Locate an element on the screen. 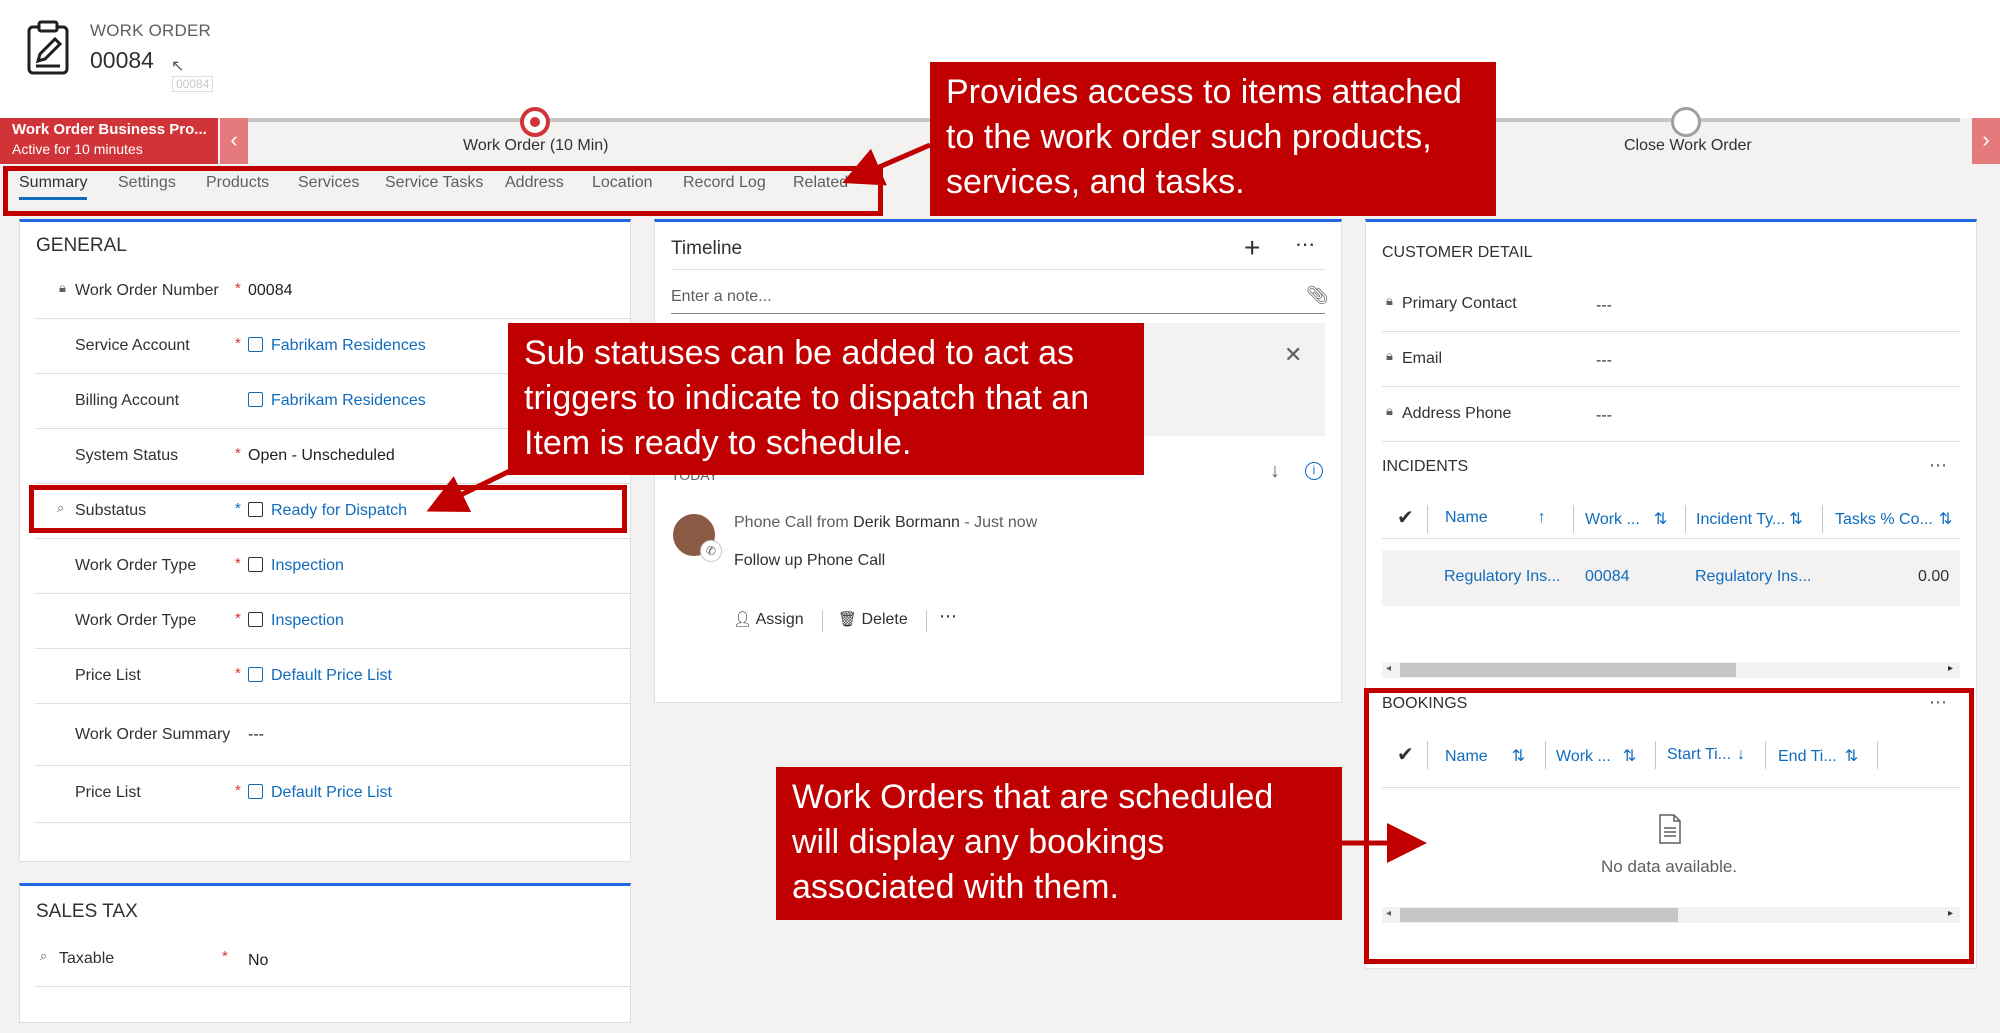  link-text: Fabrikam Residences is located at coordinates (348, 345).